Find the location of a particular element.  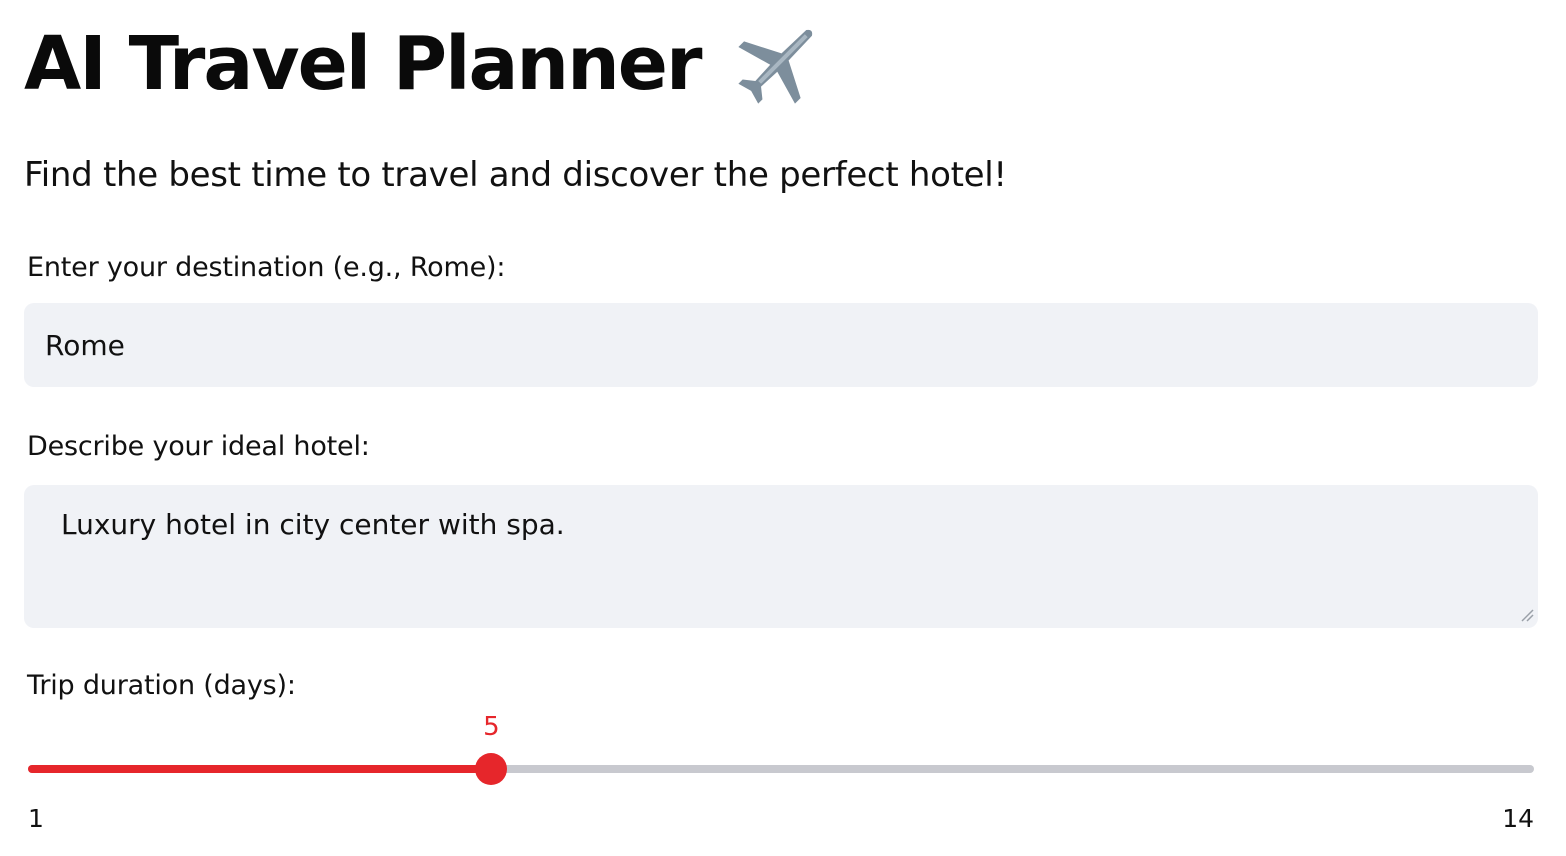

page-title: AI Travel Planner is located at coordinates (363, 64).